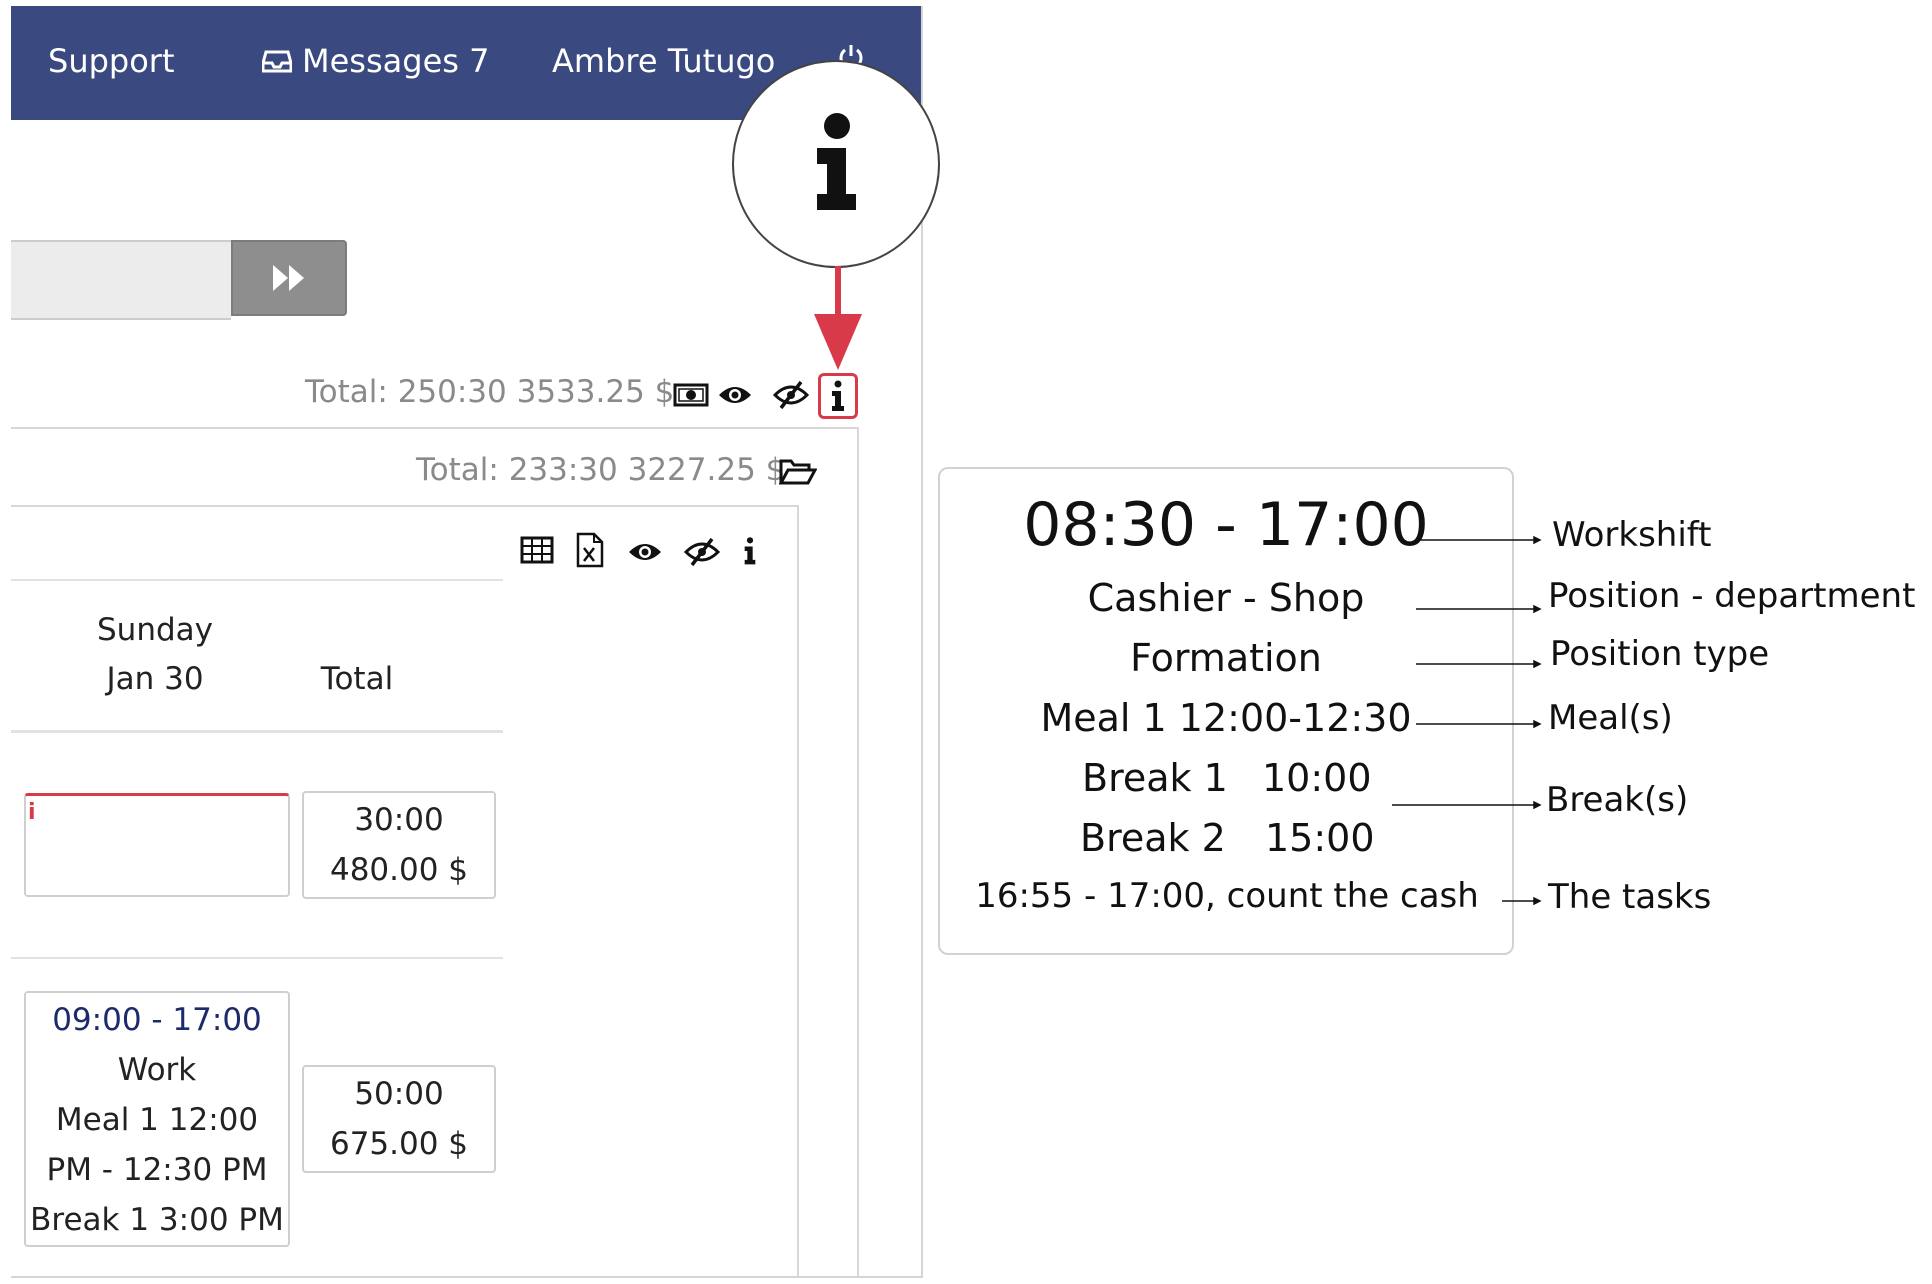  What do you see at coordinates (121, 280) in the screenshot?
I see `date-range-field` at bounding box center [121, 280].